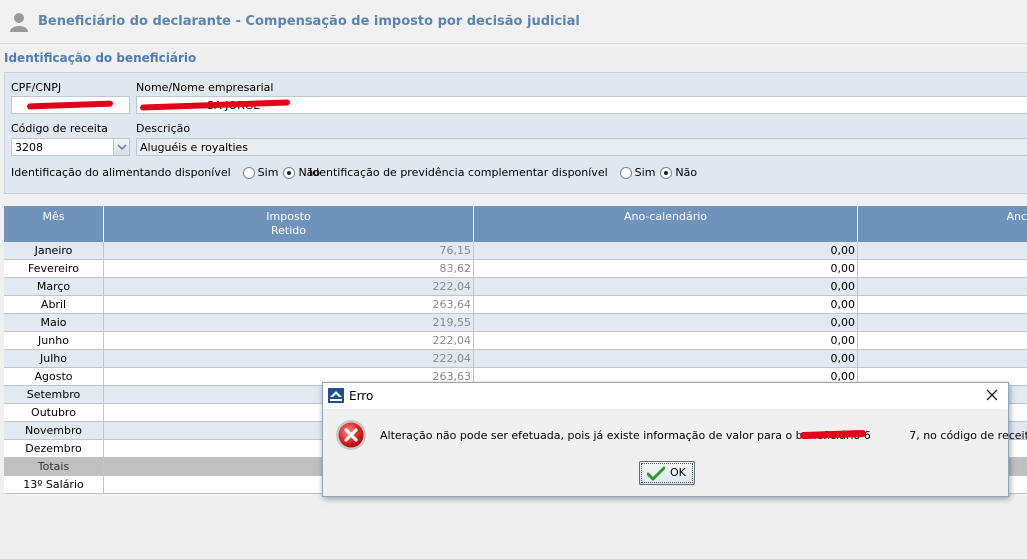 This screenshot has width=1027, height=559. Describe the element at coordinates (656, 473) in the screenshot. I see `checkmark-icon` at that location.